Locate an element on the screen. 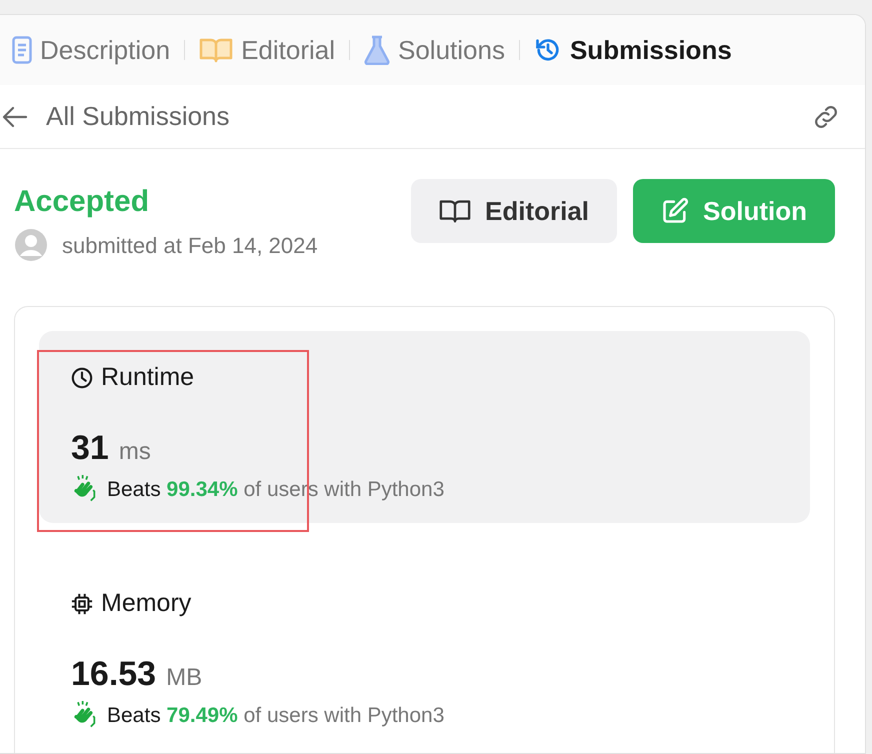 The width and height of the screenshot is (872, 754). tab: Description is located at coordinates (91, 50).